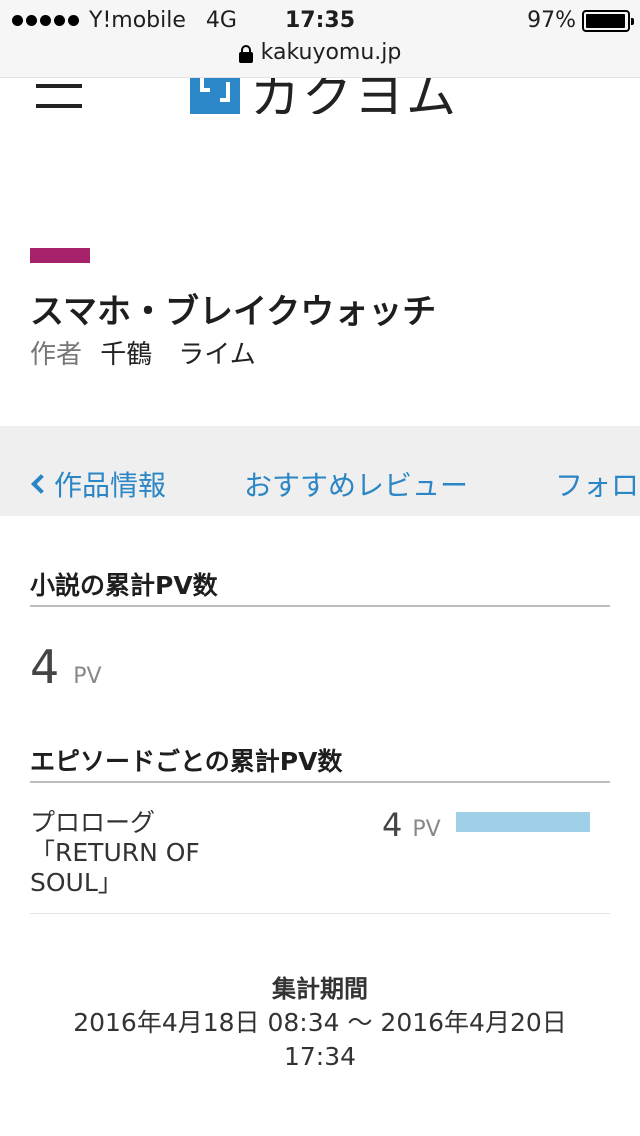  What do you see at coordinates (320, 782) in the screenshot?
I see `episode-pv-divider` at bounding box center [320, 782].